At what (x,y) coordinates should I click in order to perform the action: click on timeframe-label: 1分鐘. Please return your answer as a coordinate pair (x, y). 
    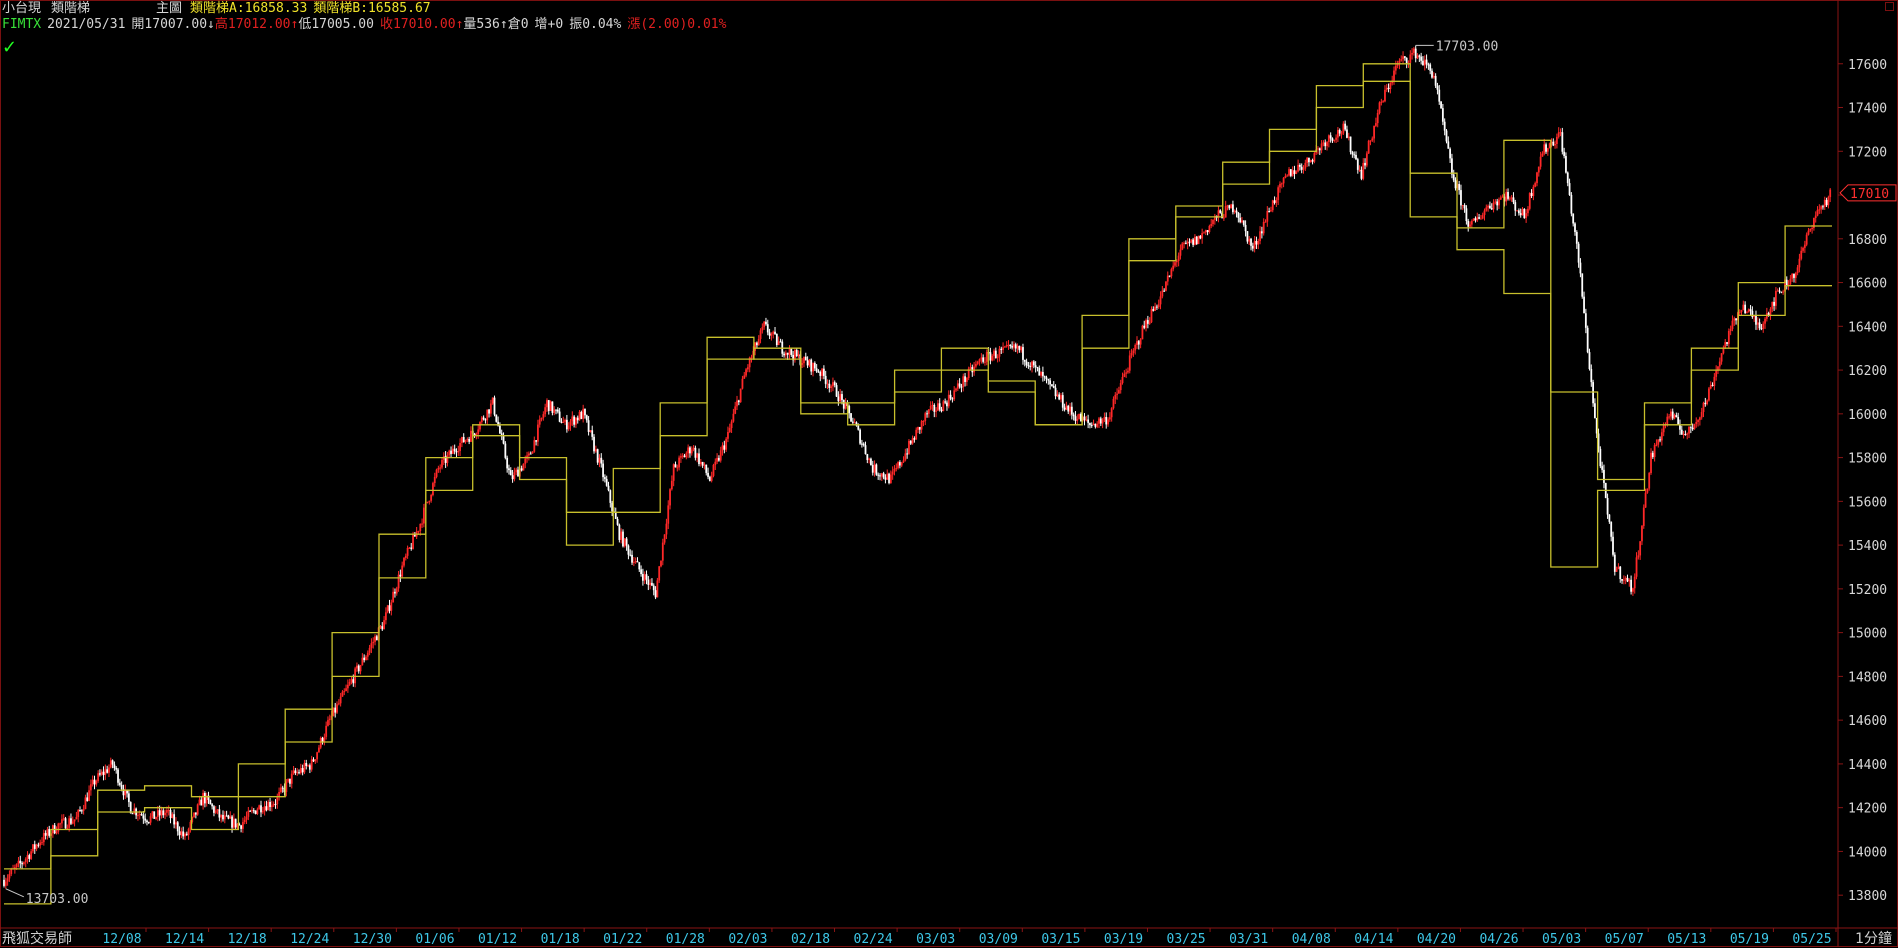
    Looking at the image, I should click on (1873, 938).